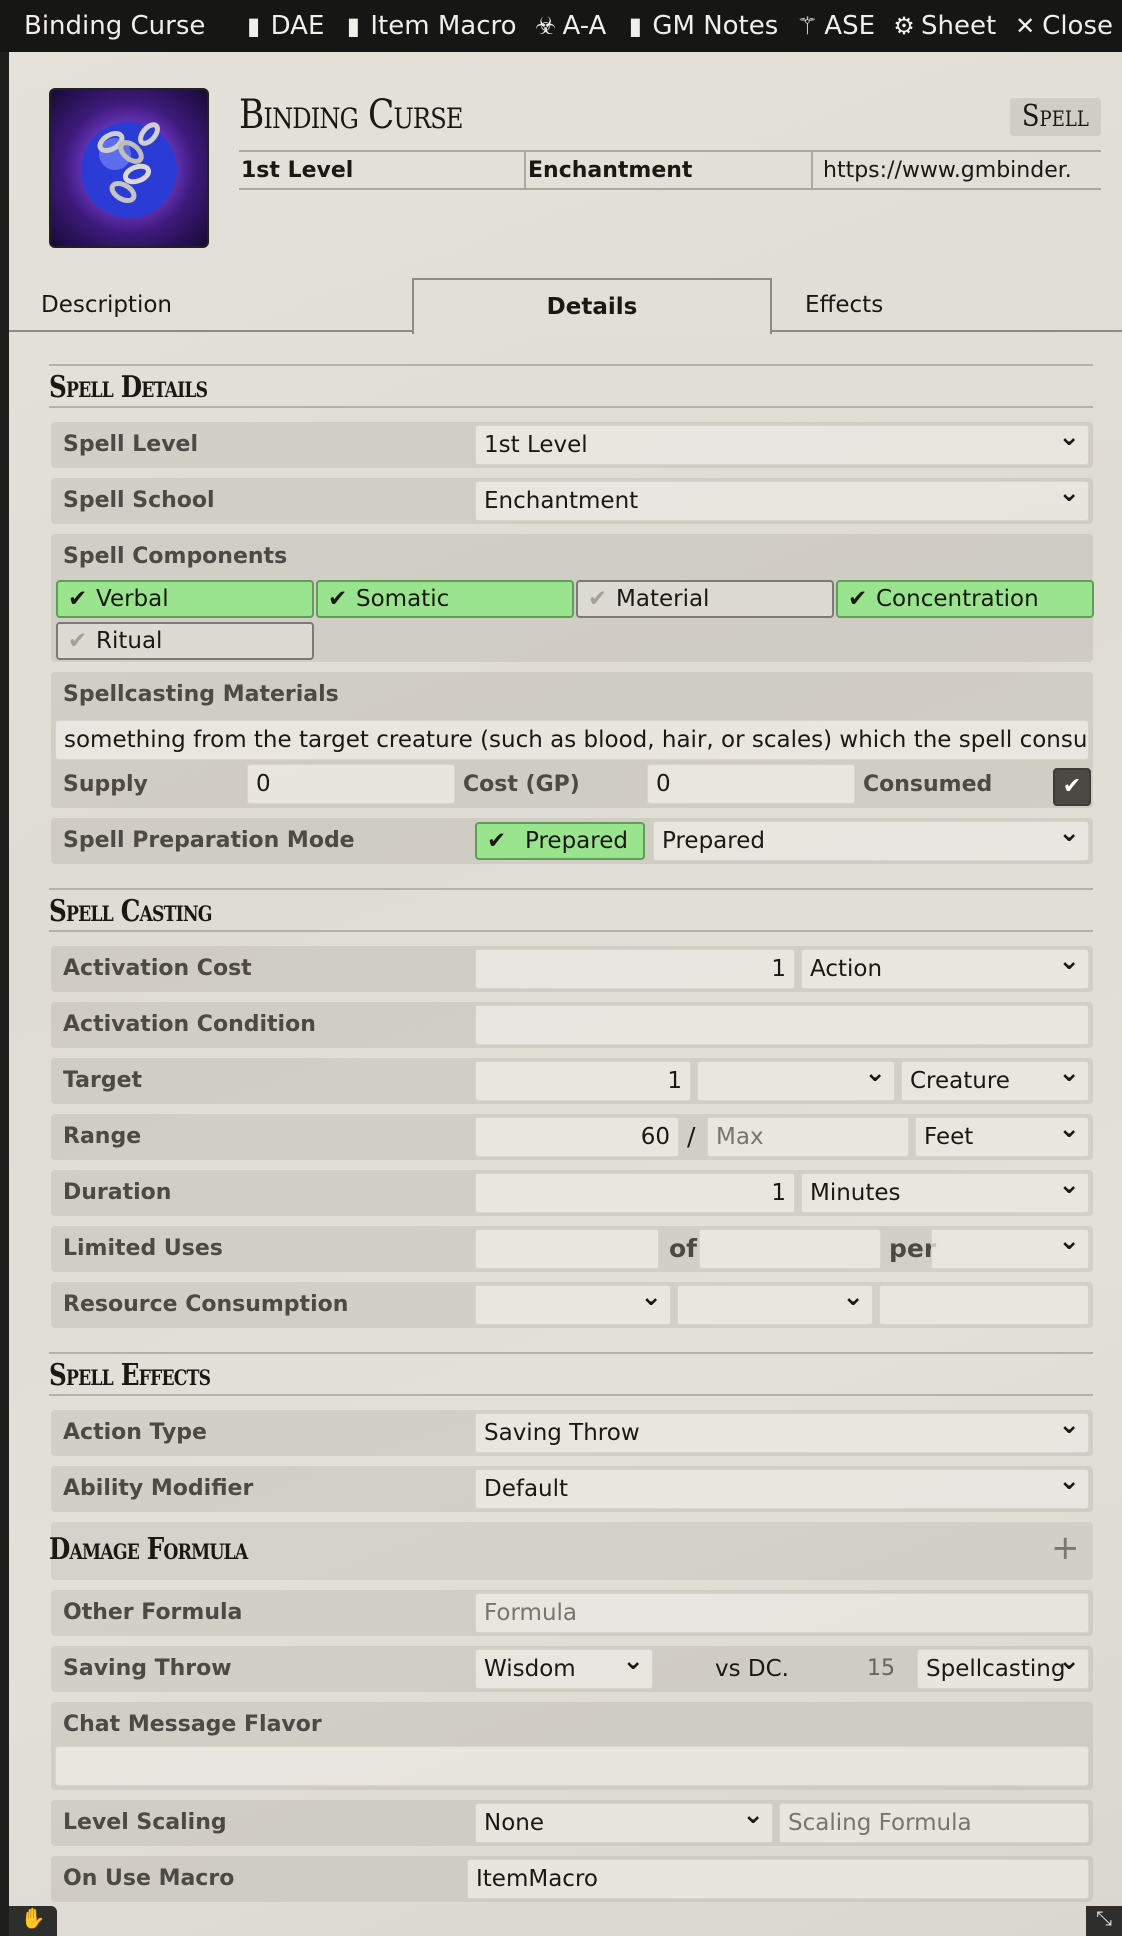 The height and width of the screenshot is (1936, 1122). What do you see at coordinates (959, 26) in the screenshot?
I see `sheet-config-button-label: Sheet` at bounding box center [959, 26].